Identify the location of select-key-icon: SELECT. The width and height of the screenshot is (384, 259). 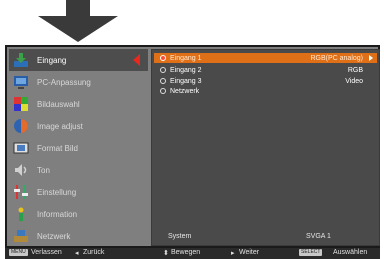
(311, 252).